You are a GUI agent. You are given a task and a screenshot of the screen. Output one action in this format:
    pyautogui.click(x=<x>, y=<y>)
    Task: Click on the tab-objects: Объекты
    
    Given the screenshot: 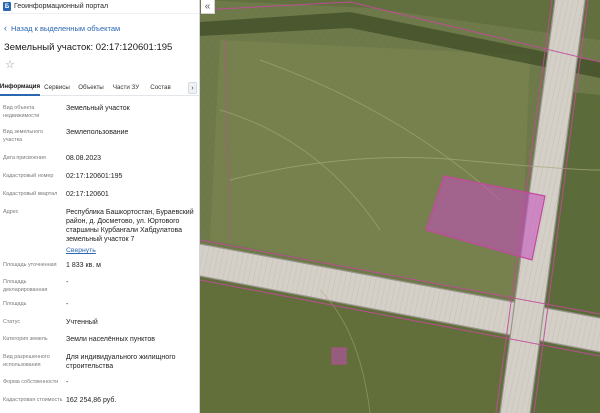 What is the action you would take?
    pyautogui.click(x=91, y=88)
    